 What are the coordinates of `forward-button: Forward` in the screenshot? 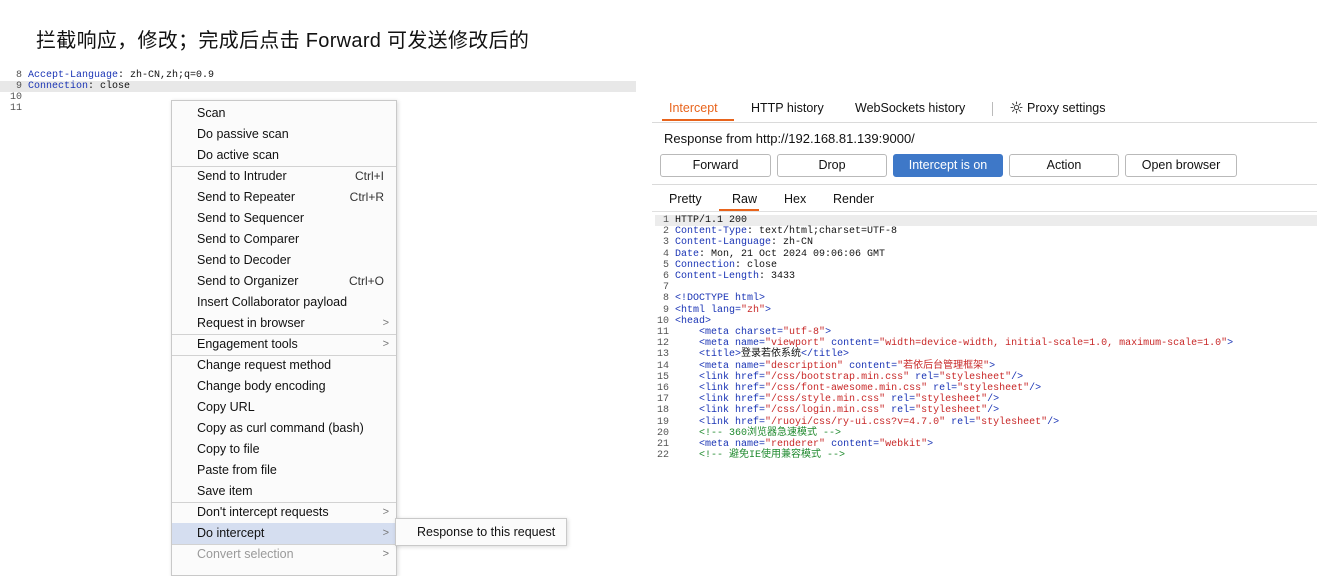 It's located at (715, 165).